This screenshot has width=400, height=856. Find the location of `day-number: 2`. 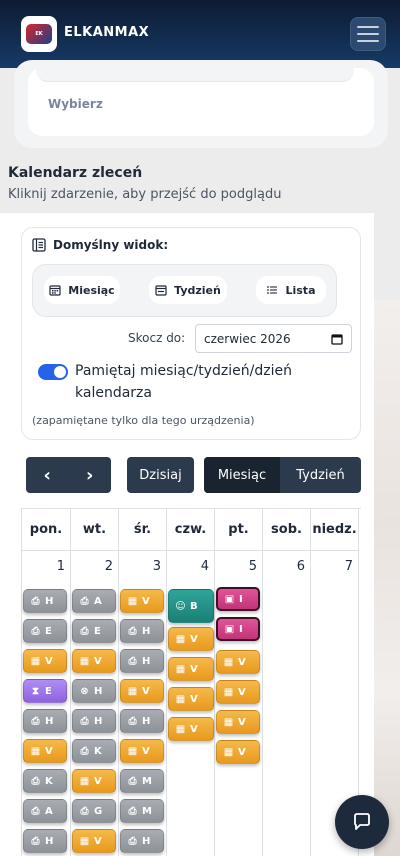

day-number: 2 is located at coordinates (109, 566).